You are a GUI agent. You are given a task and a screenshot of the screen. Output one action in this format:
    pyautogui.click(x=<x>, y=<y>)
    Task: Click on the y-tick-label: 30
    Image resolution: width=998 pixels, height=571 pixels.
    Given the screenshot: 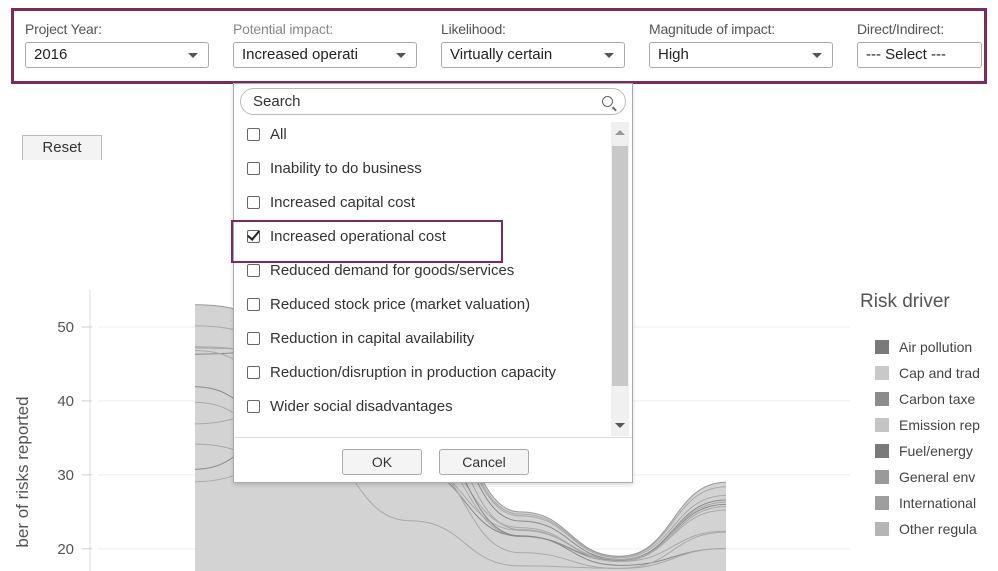 What is the action you would take?
    pyautogui.click(x=65, y=475)
    